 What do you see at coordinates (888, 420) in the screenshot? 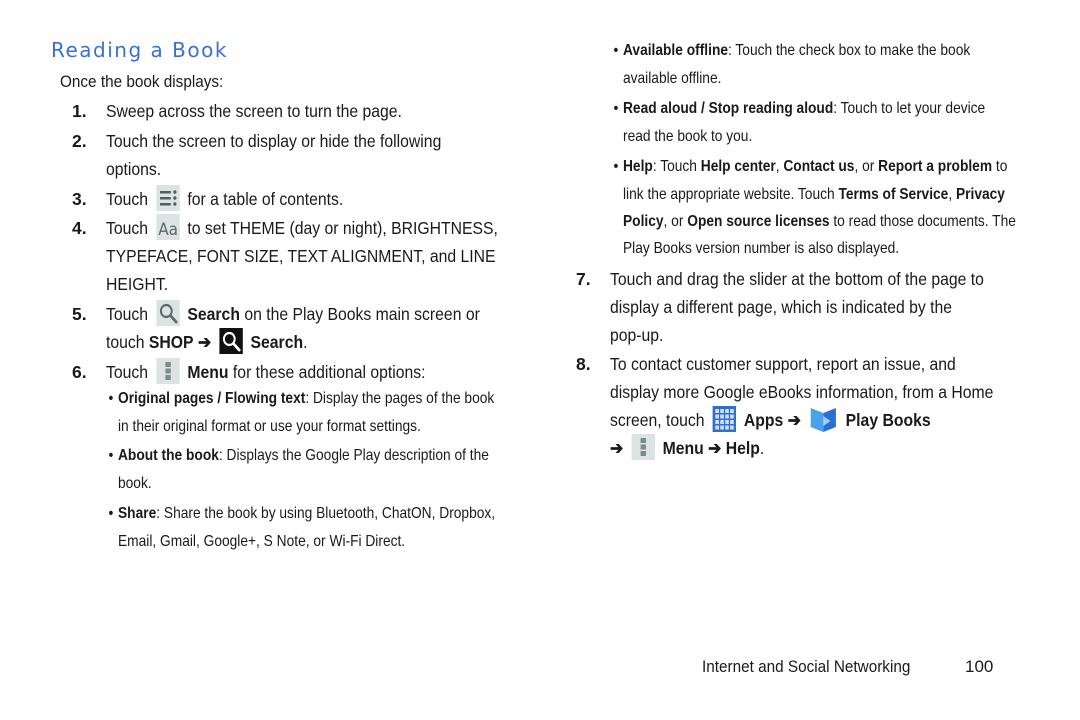
I see `play-books-label: Play Books` at bounding box center [888, 420].